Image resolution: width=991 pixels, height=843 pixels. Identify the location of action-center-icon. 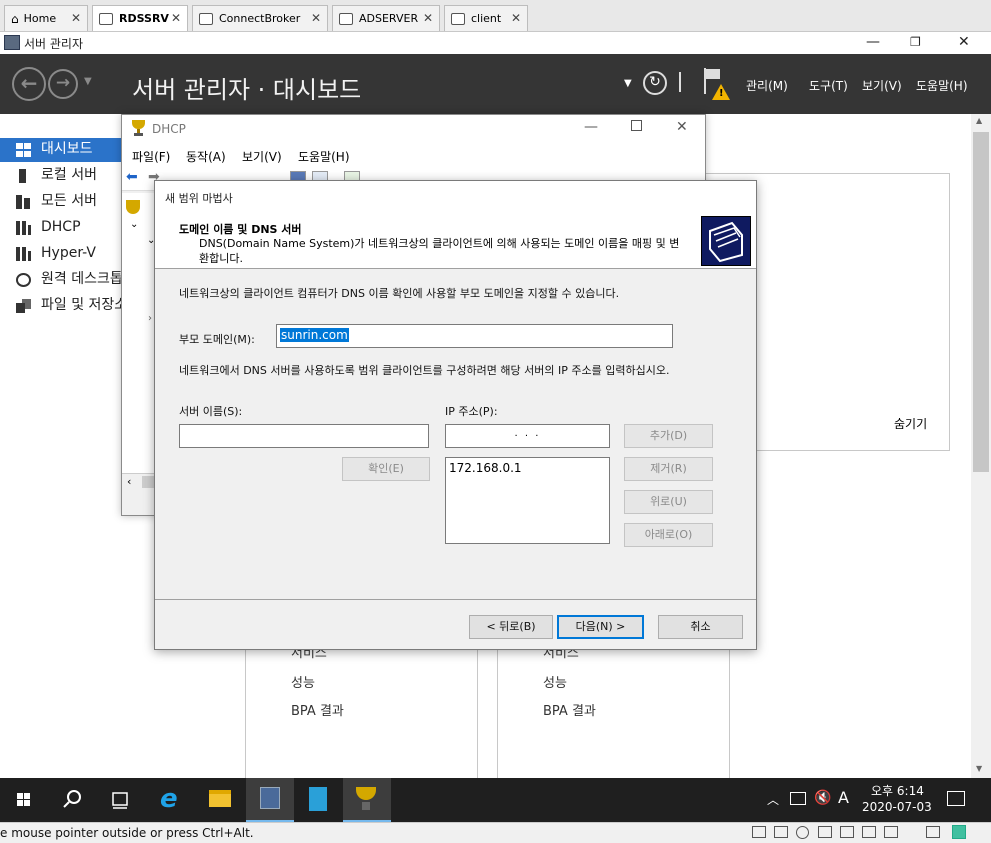
(956, 798).